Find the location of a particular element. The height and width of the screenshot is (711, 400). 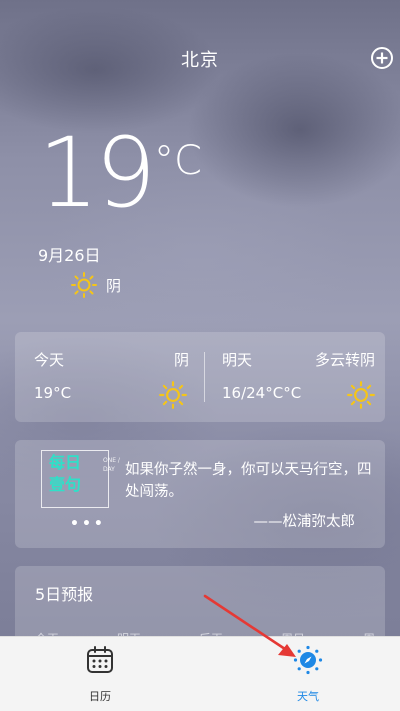

add-city-button is located at coordinates (382, 58).